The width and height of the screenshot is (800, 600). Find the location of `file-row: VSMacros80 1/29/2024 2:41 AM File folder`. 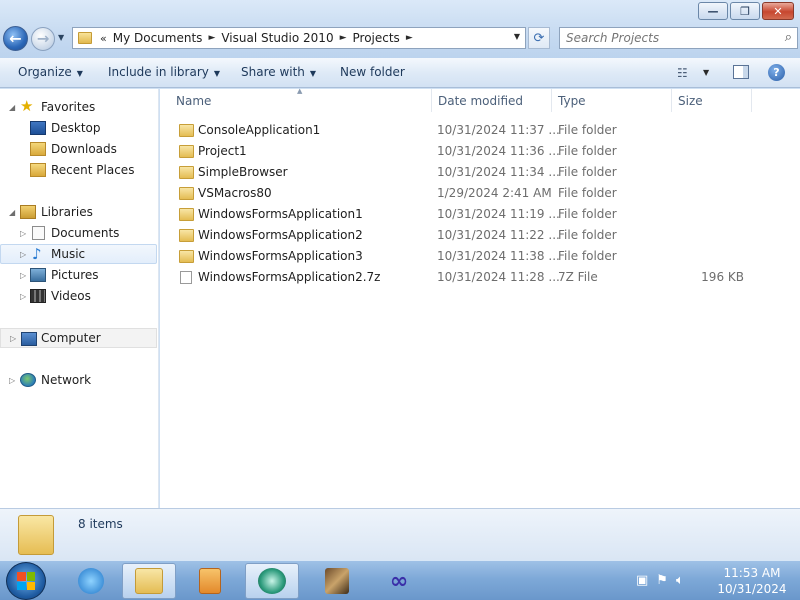

file-row: VSMacros80 1/29/2024 2:41 AM File folder is located at coordinates (475, 193).